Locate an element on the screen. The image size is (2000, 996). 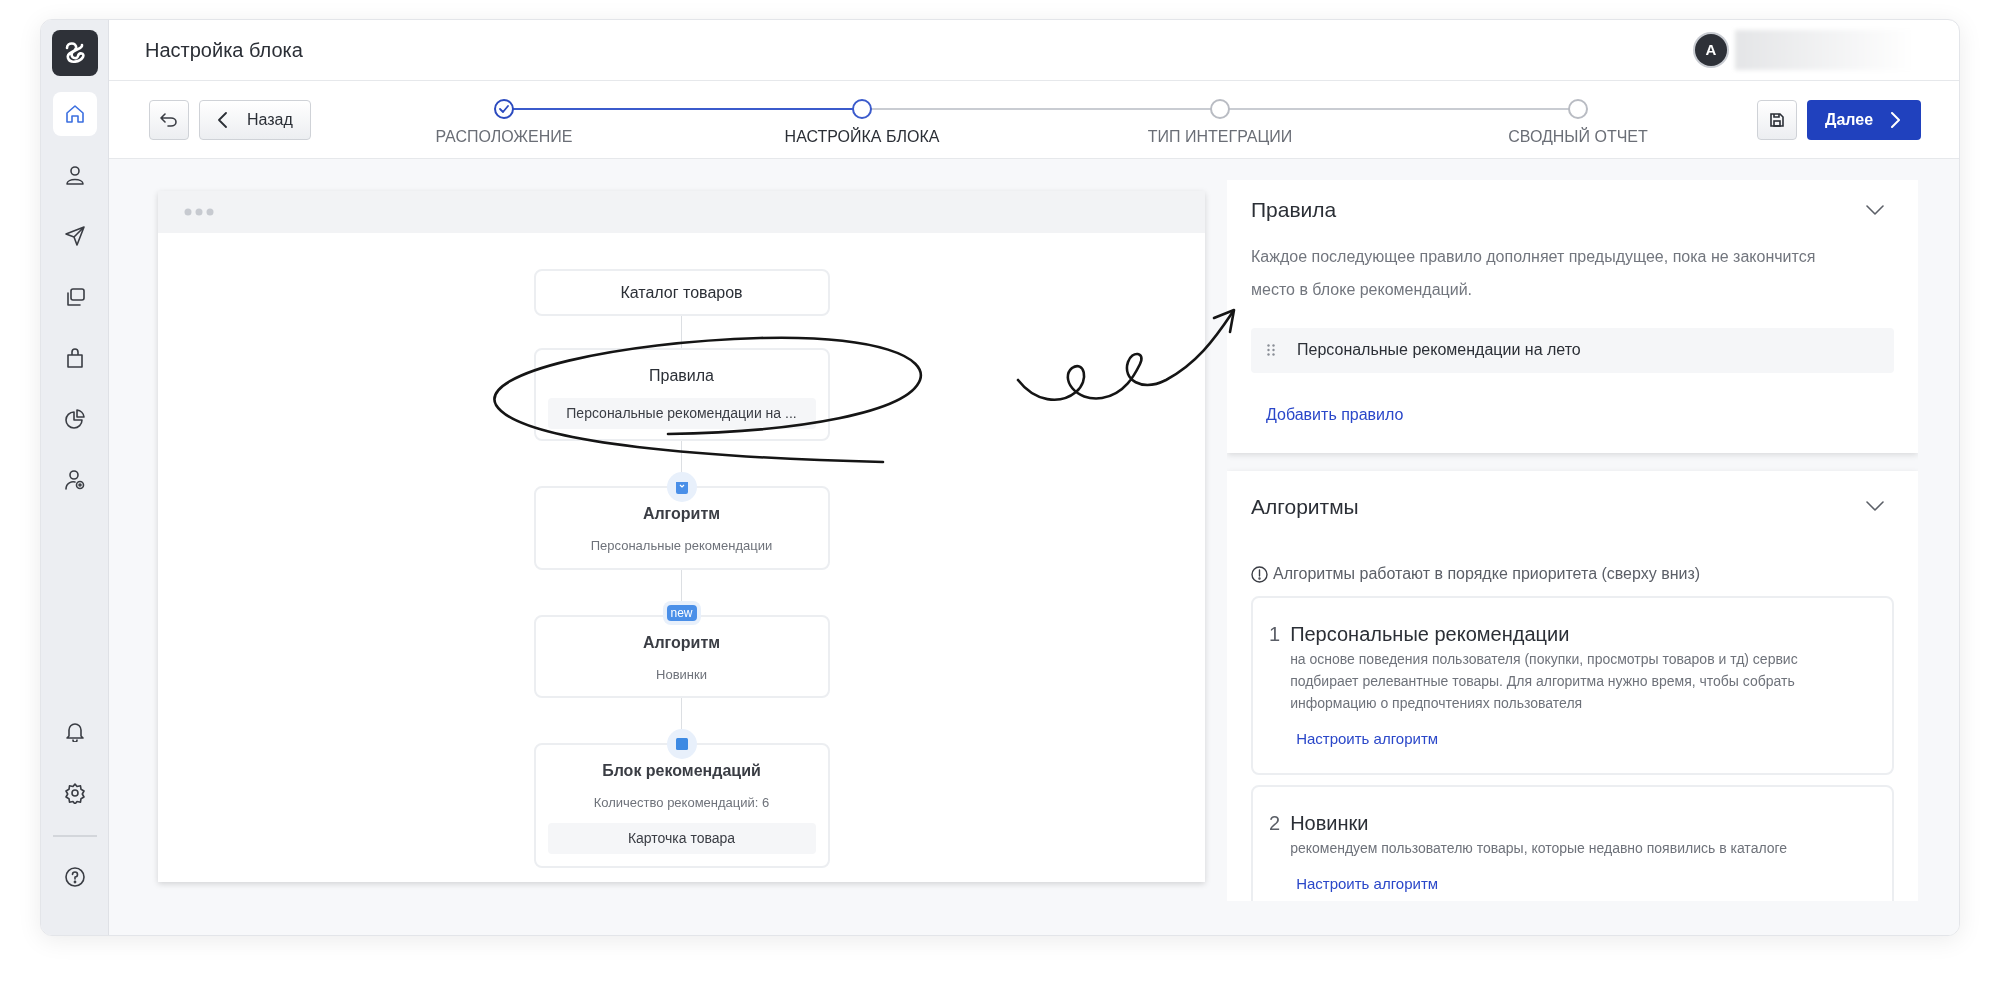
node-title: Правила is located at coordinates (681, 376).